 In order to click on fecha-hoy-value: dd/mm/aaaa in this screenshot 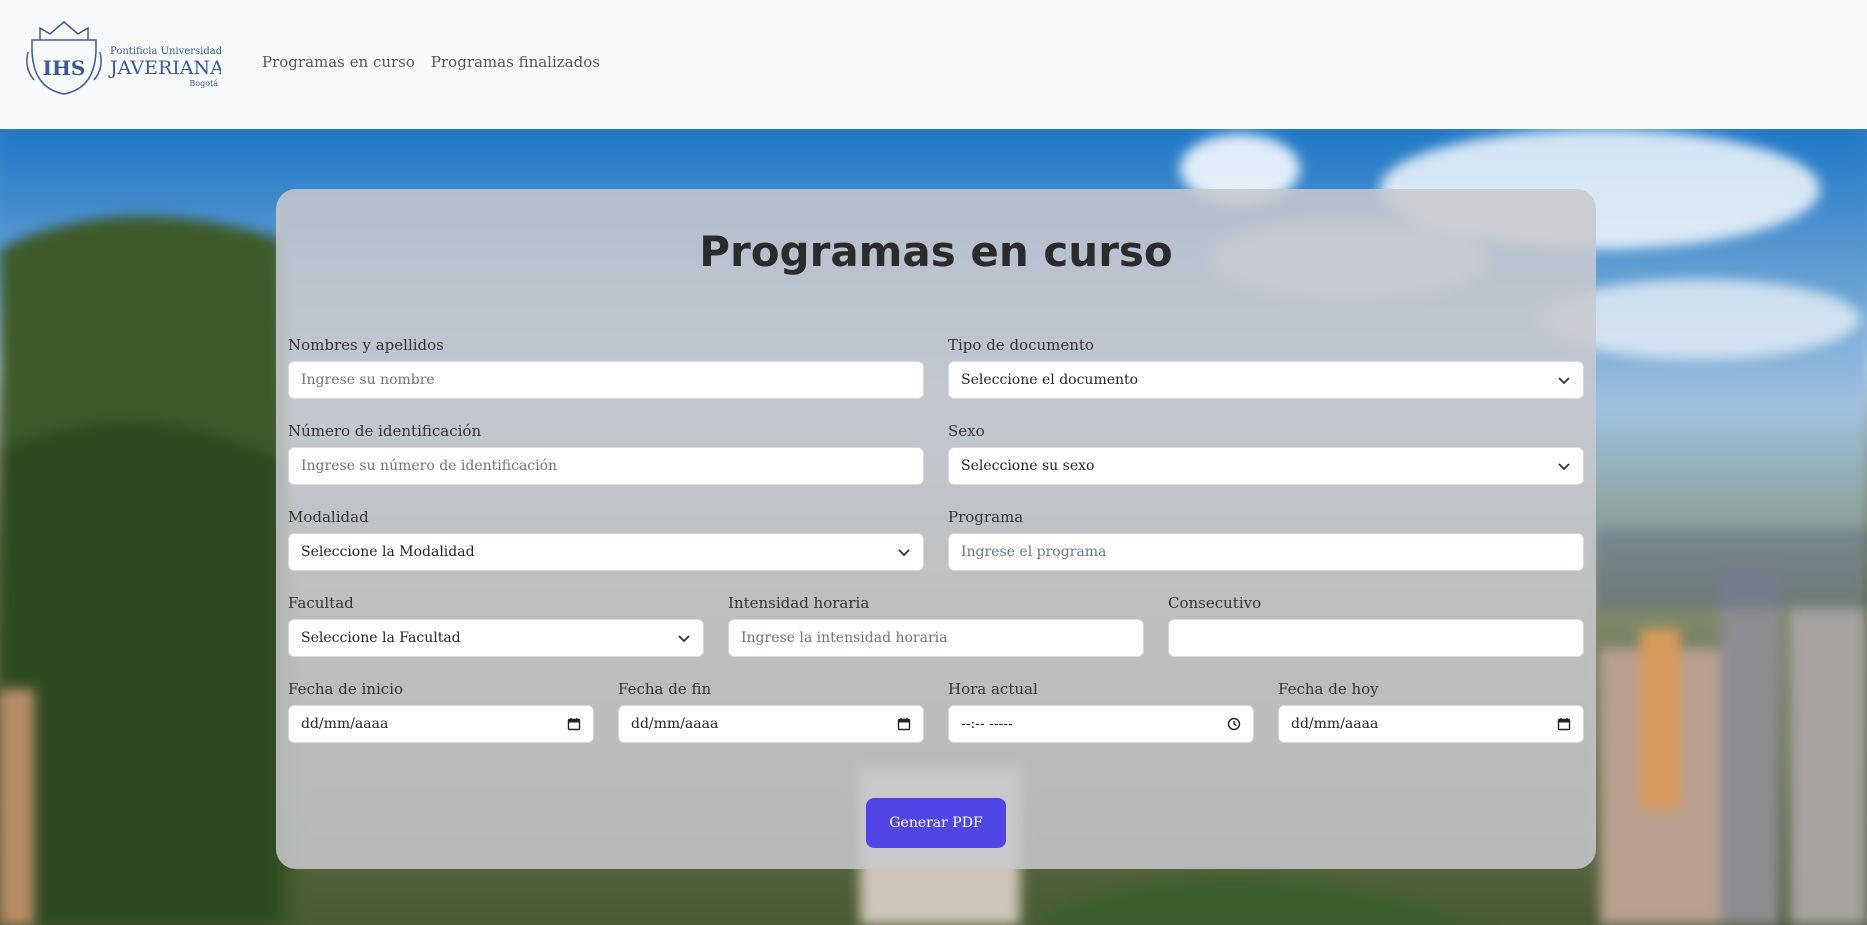, I will do `click(1335, 724)`.